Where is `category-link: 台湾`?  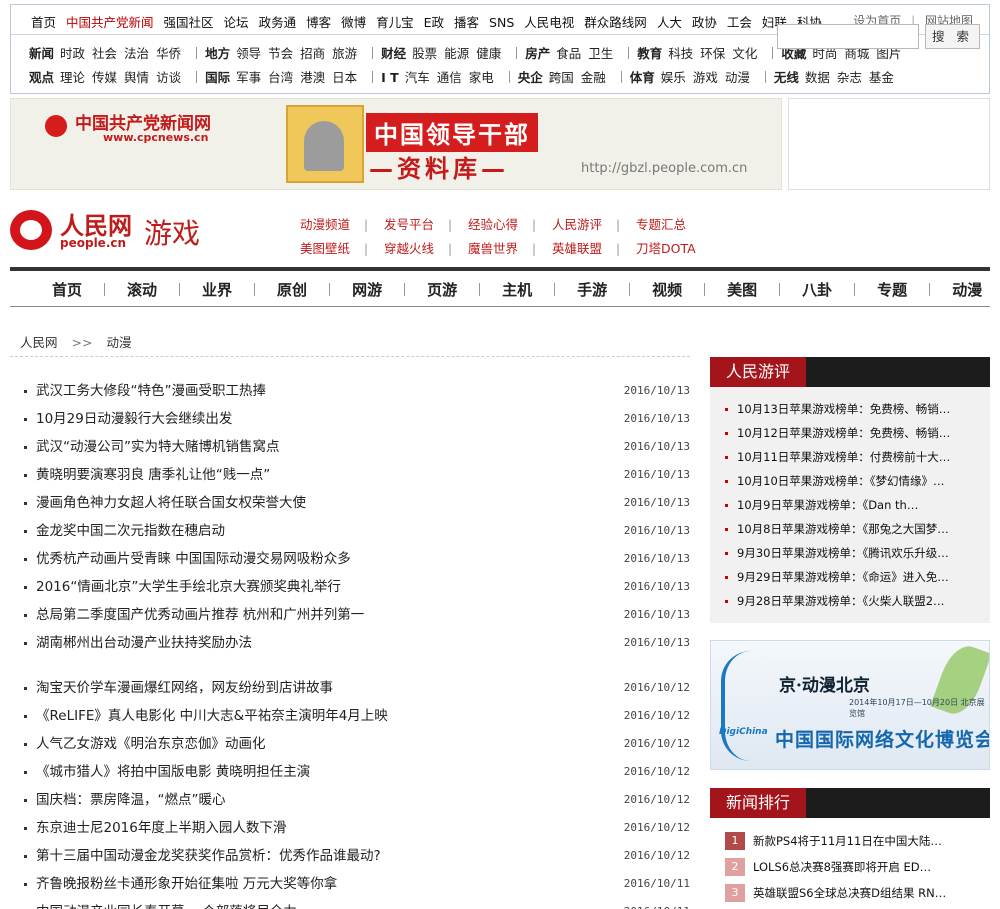 category-link: 台湾 is located at coordinates (280, 77).